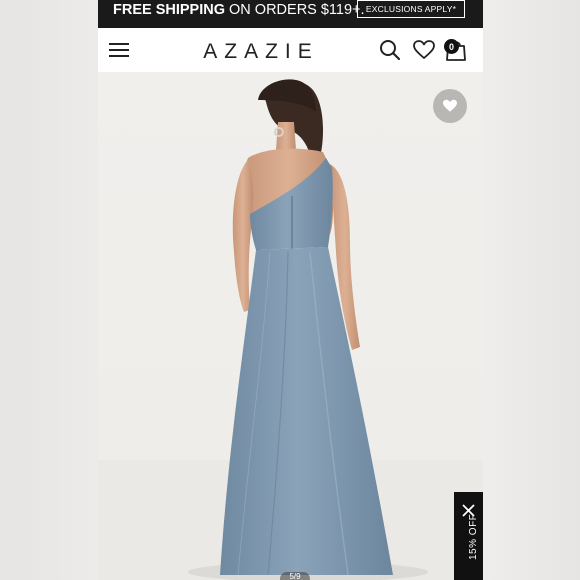 This screenshot has width=580, height=580. I want to click on wishlist-button, so click(450, 106).